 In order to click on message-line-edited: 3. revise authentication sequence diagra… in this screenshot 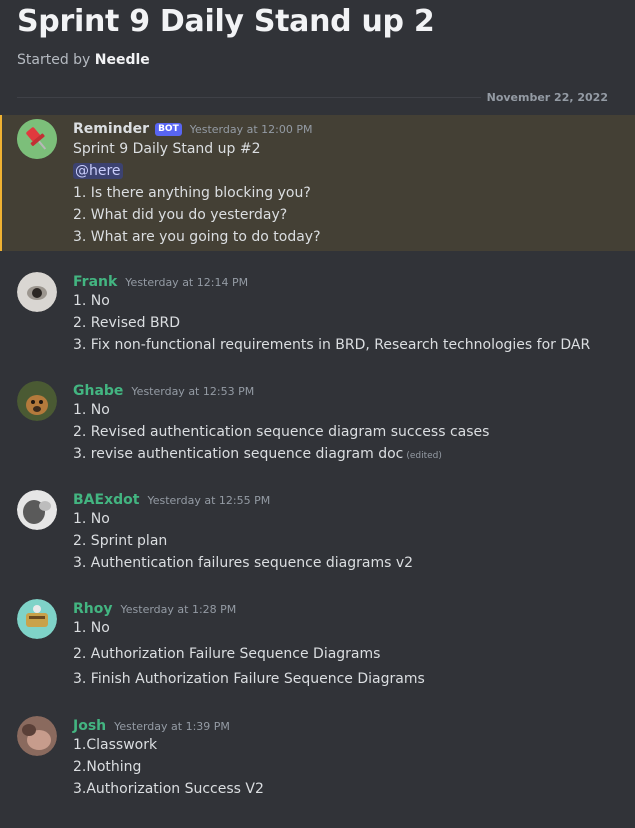, I will do `click(257, 454)`.